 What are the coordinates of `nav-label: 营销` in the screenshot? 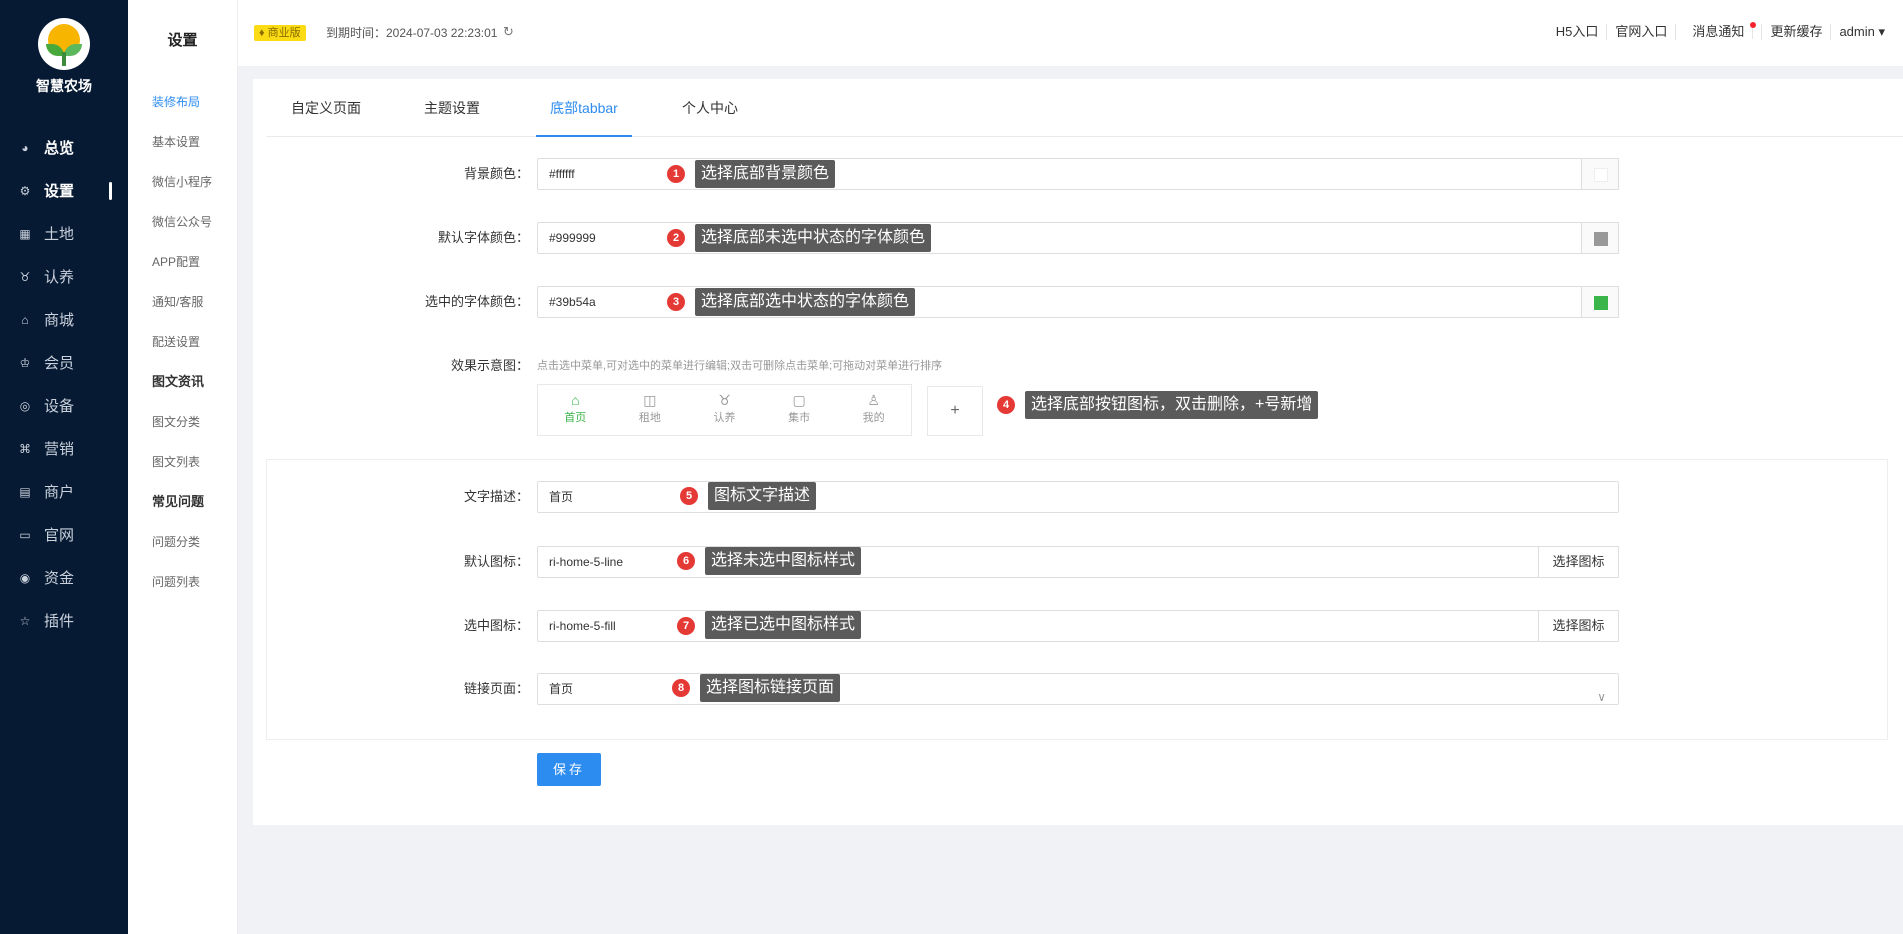 It's located at (59, 449).